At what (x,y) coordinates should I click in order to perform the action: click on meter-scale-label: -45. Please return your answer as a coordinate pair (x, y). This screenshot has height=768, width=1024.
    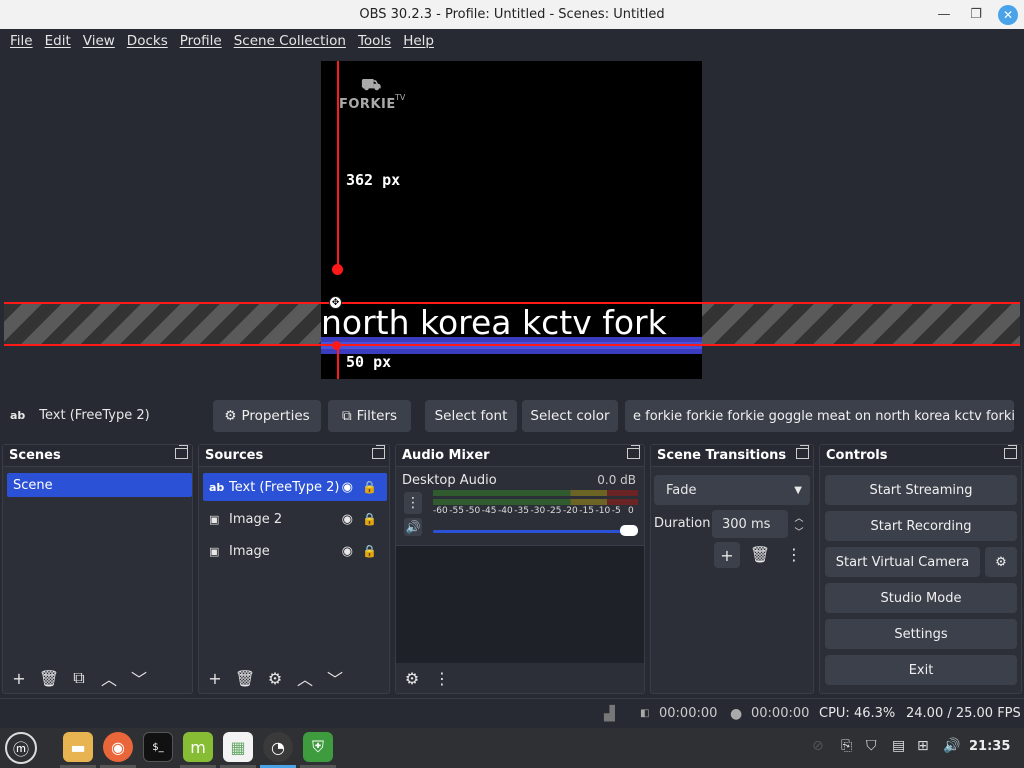
    Looking at the image, I should click on (489, 511).